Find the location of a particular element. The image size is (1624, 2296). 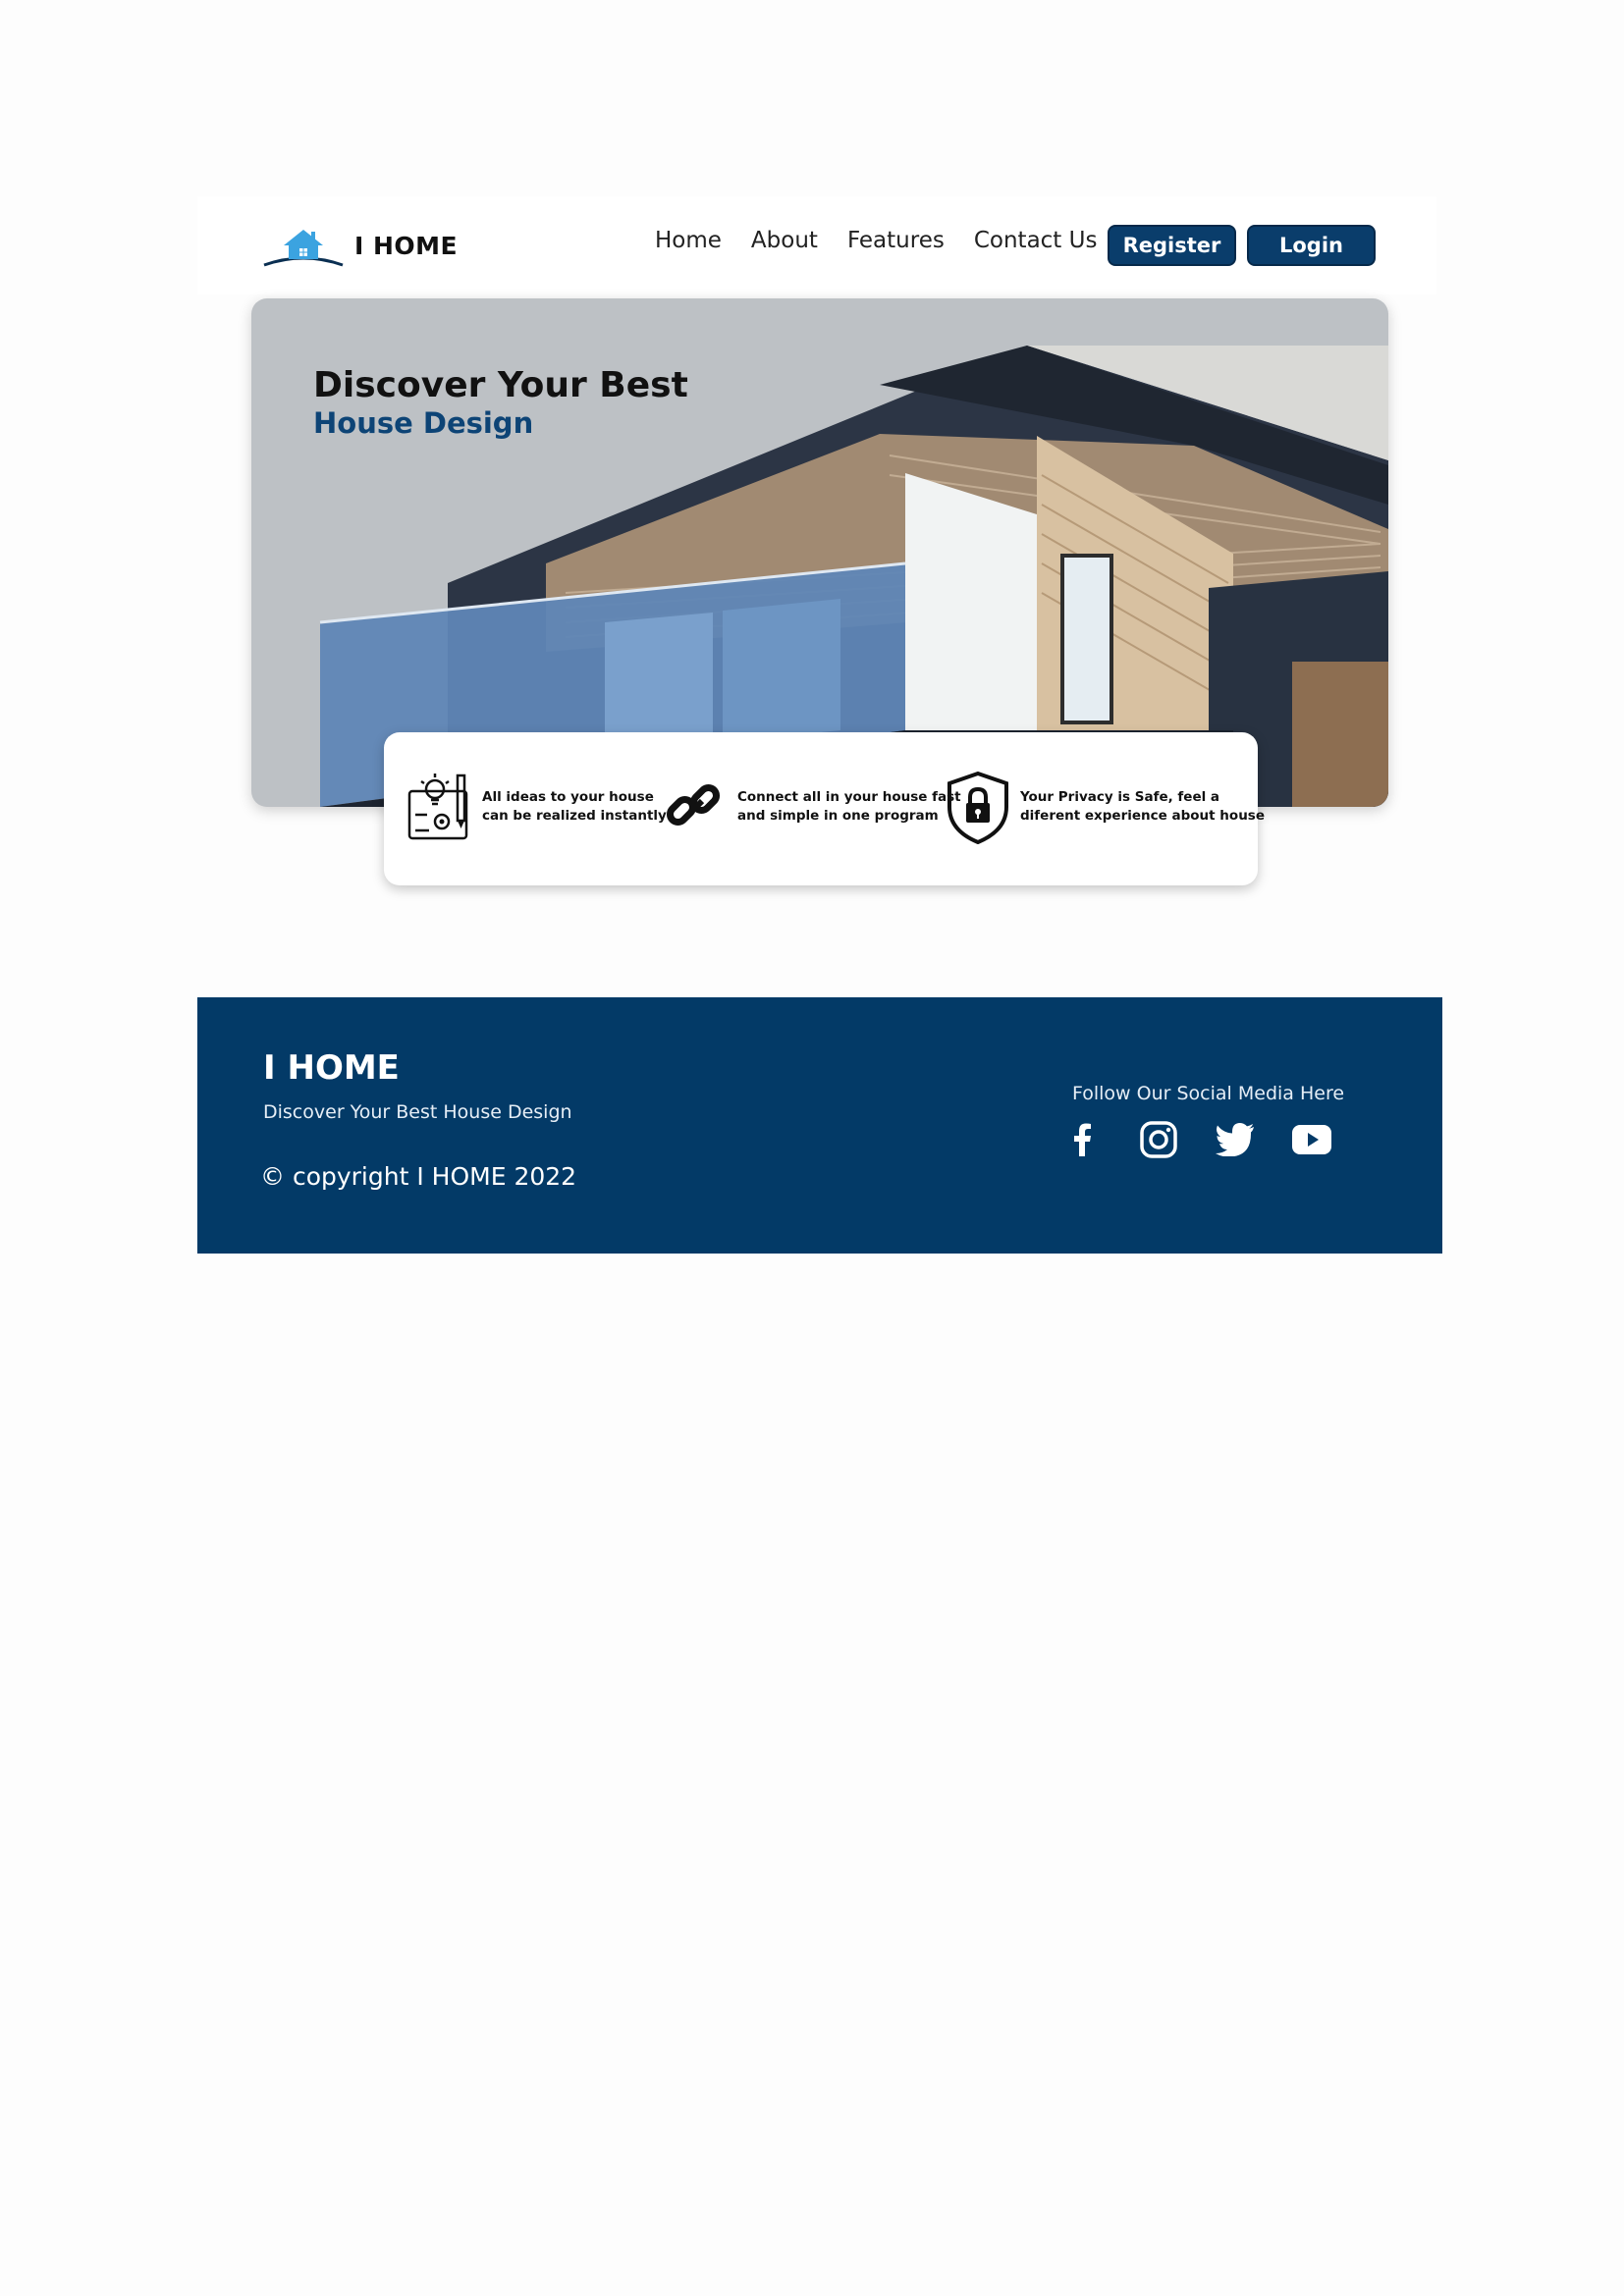

brand: I HOME is located at coordinates (360, 246).